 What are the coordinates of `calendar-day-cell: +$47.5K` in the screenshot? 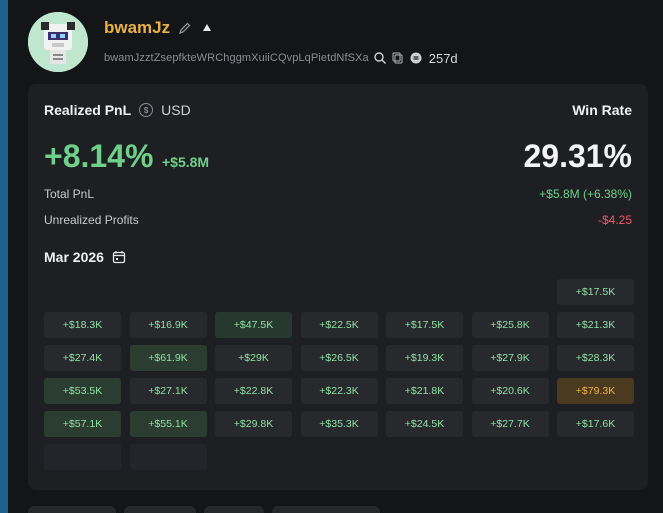 It's located at (253, 325).